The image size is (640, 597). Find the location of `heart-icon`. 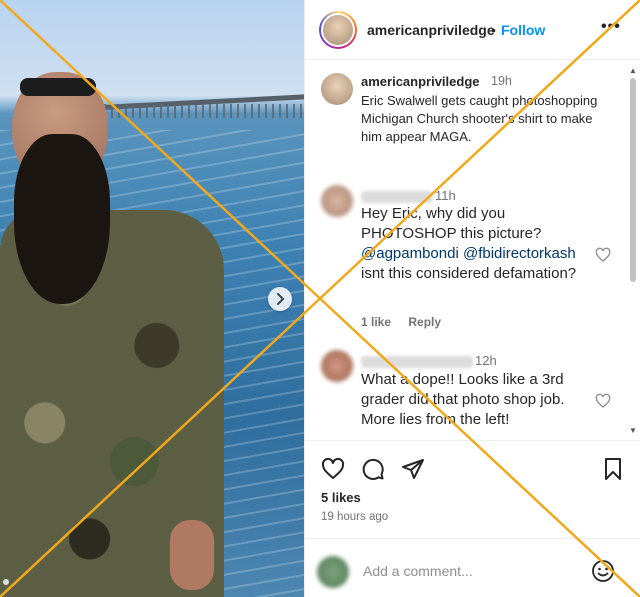

heart-icon is located at coordinates (333, 469).